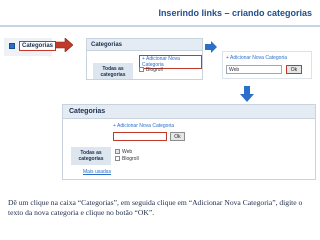 The width and height of the screenshot is (320, 240). I want to click on slide-title: Inserindo links – criando categorias, so click(235, 13).